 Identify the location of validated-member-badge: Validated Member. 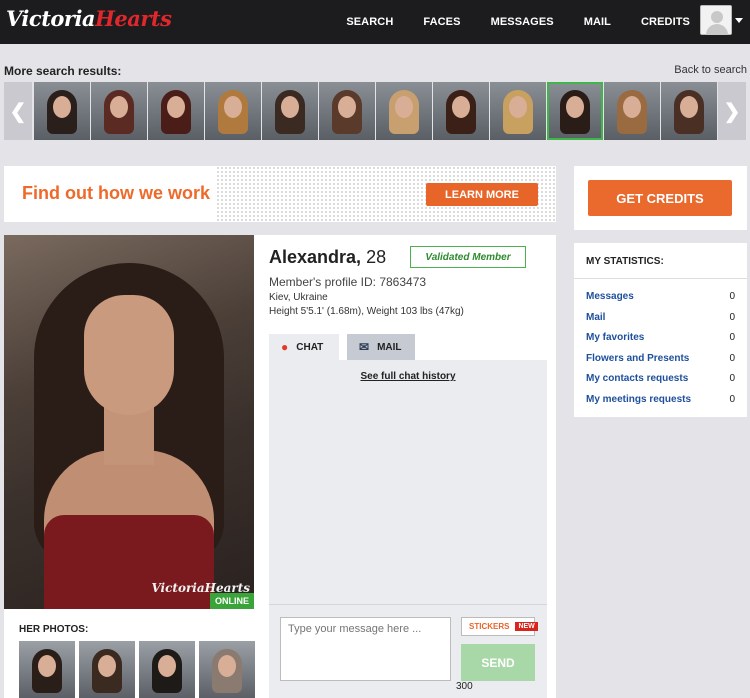
(468, 257).